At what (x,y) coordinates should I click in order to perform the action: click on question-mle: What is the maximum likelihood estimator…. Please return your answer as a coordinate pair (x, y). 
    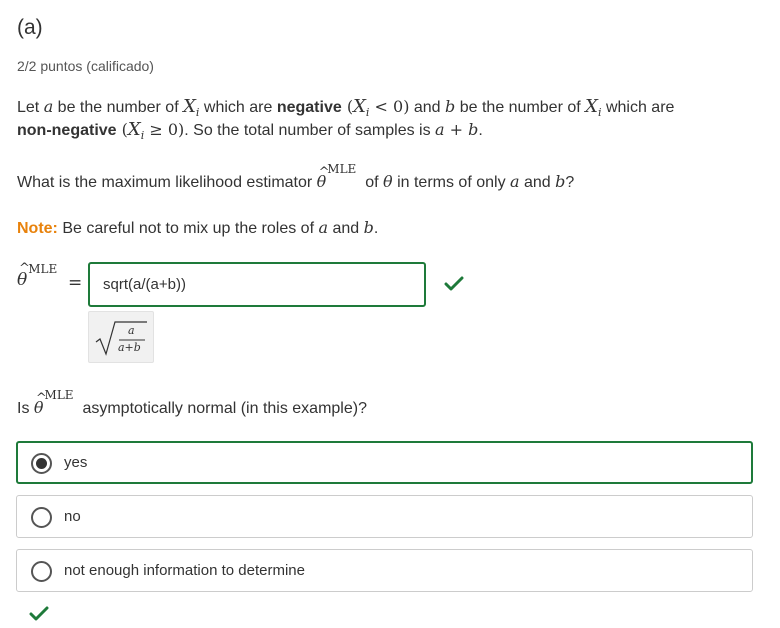
    Looking at the image, I should click on (296, 176).